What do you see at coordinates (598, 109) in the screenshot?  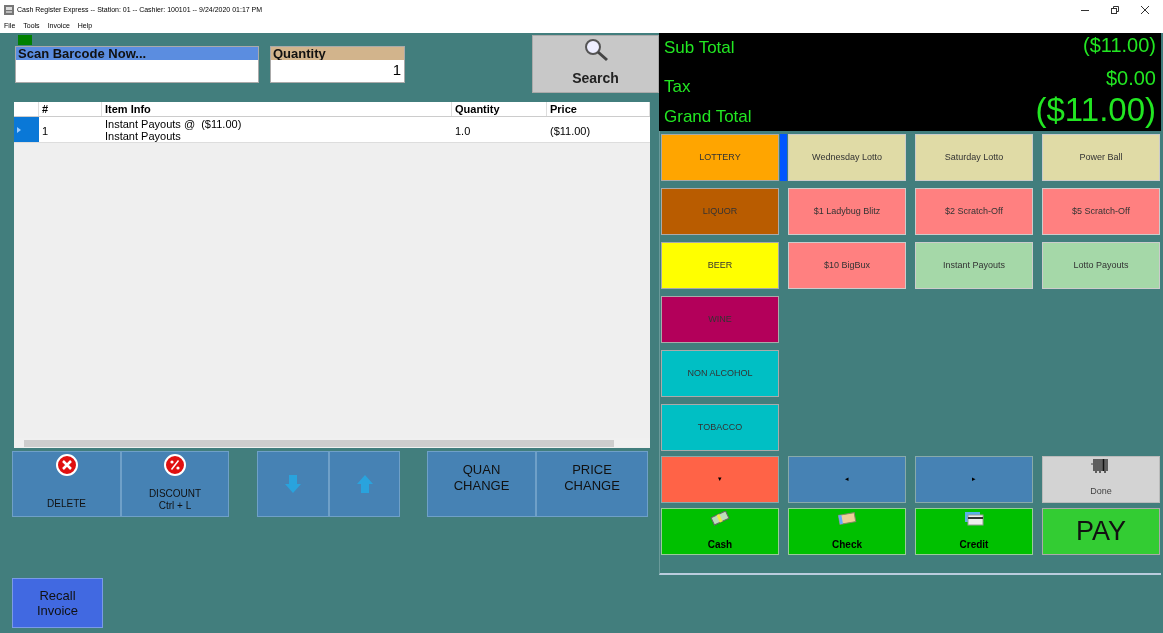 I see `column-header: Price` at bounding box center [598, 109].